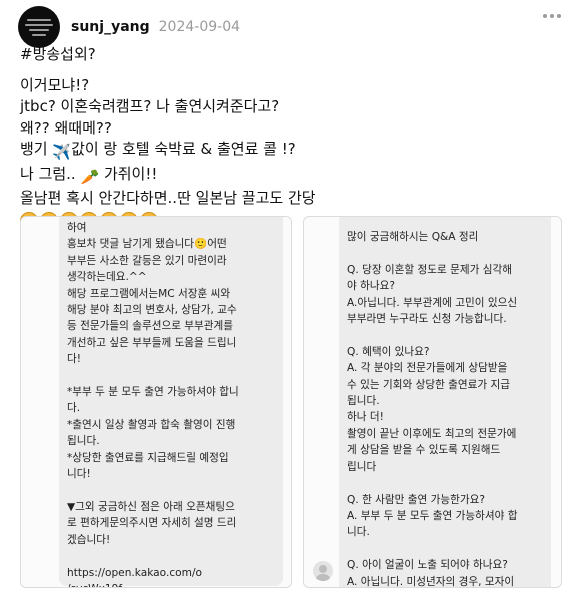 The image size is (581, 595). What do you see at coordinates (50, 173) in the screenshot?
I see `post-line-5-prefix: 나 그럼..` at bounding box center [50, 173].